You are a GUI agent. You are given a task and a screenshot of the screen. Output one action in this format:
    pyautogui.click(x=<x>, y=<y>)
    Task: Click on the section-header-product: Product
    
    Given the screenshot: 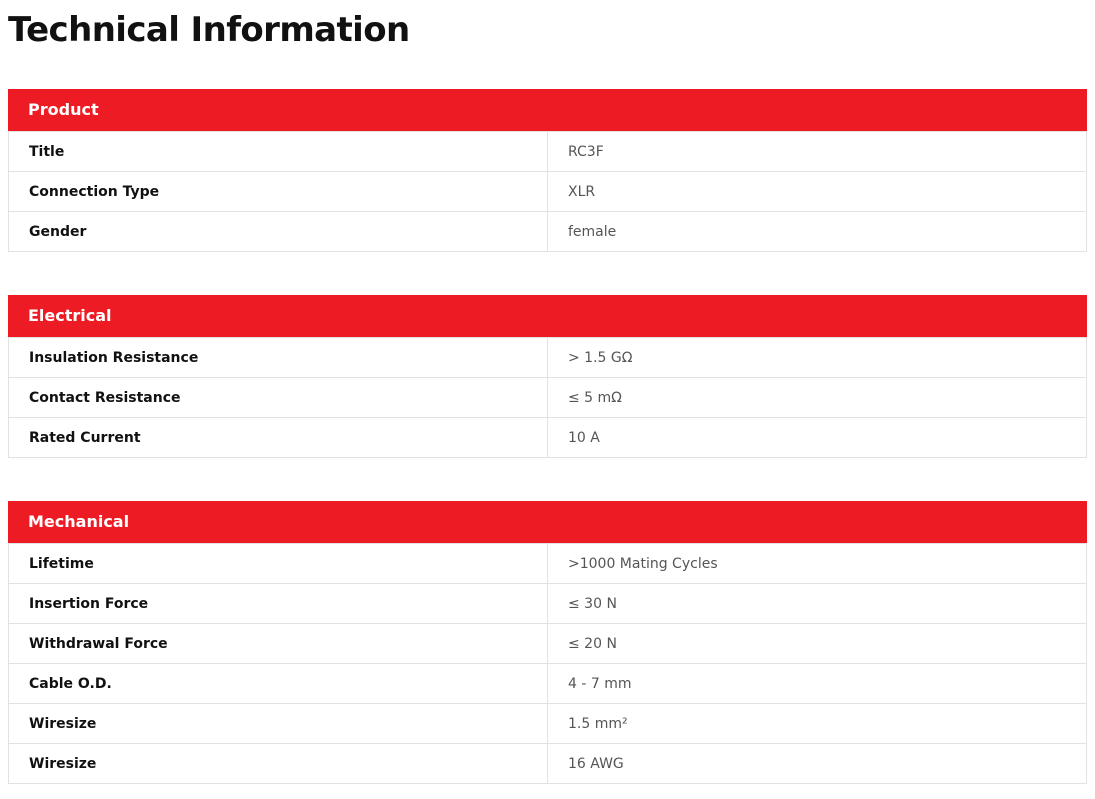 What is the action you would take?
    pyautogui.click(x=547, y=110)
    